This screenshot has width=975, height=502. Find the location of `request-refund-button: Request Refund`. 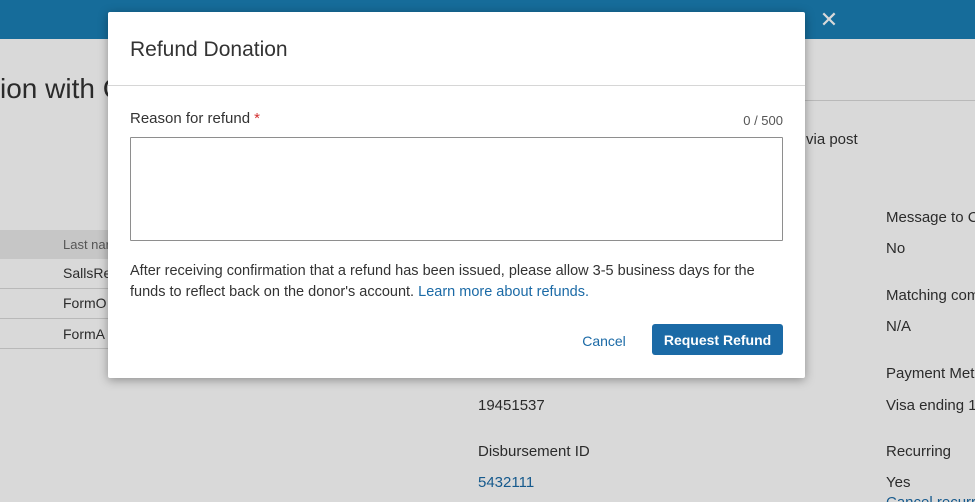

request-refund-button: Request Refund is located at coordinates (717, 339).